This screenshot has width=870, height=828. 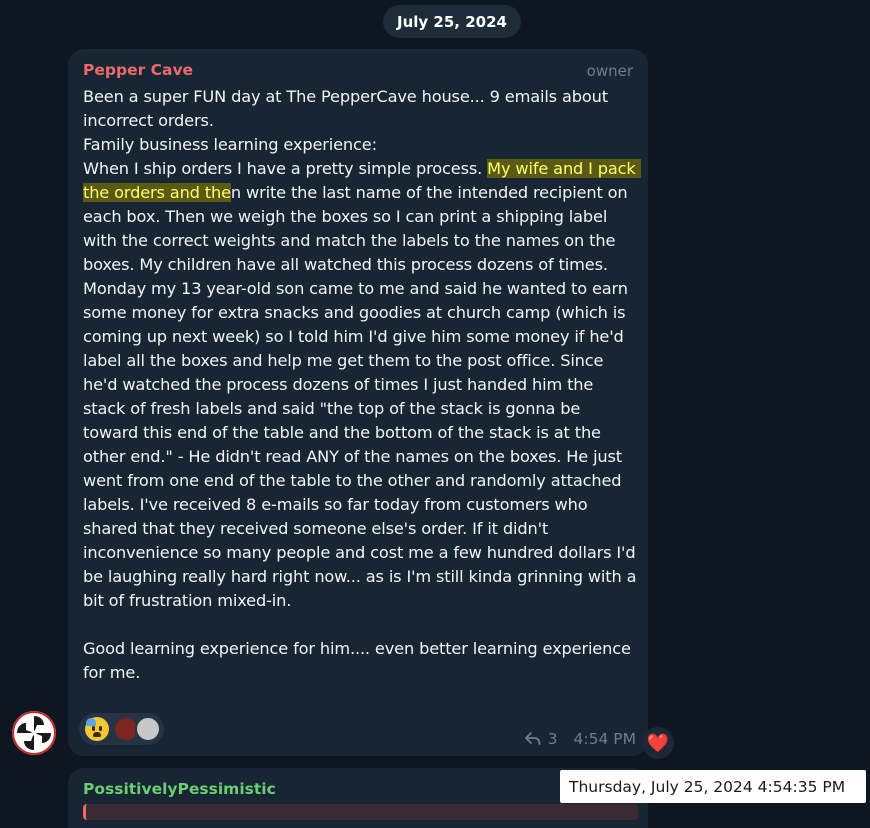 I want to click on anxious-face-with-sweat-icon, so click(x=97, y=729).